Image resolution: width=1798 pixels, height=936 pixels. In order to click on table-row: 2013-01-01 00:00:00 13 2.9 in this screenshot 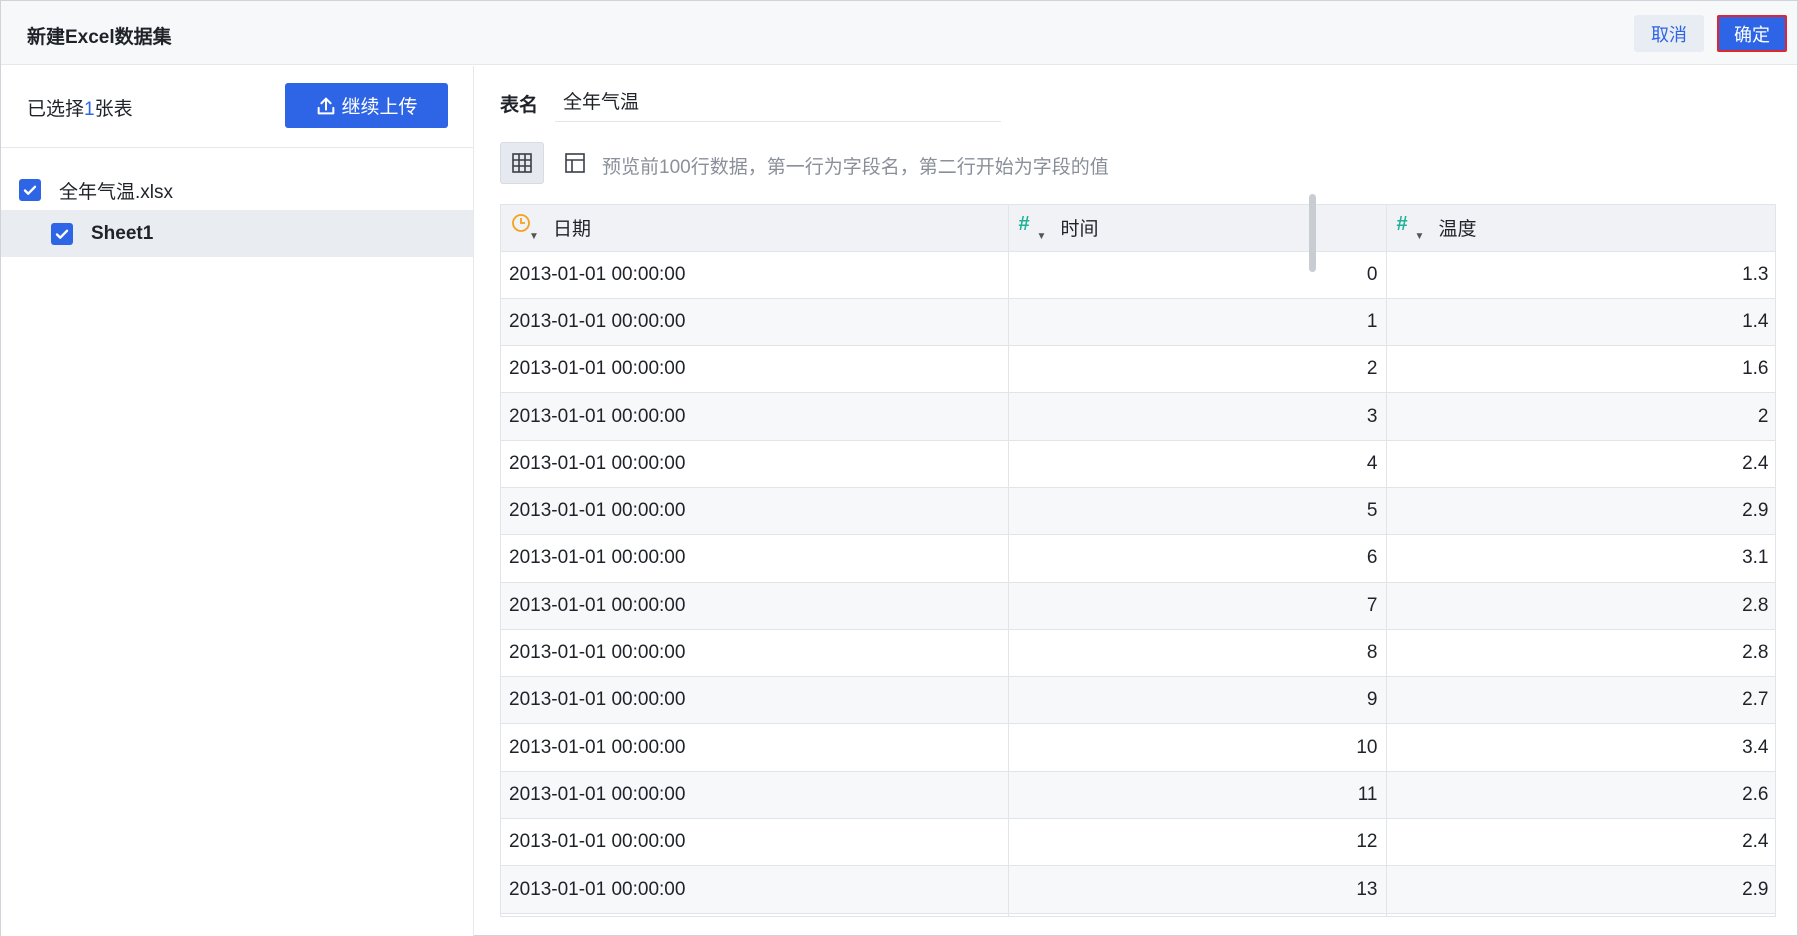, I will do `click(1138, 889)`.